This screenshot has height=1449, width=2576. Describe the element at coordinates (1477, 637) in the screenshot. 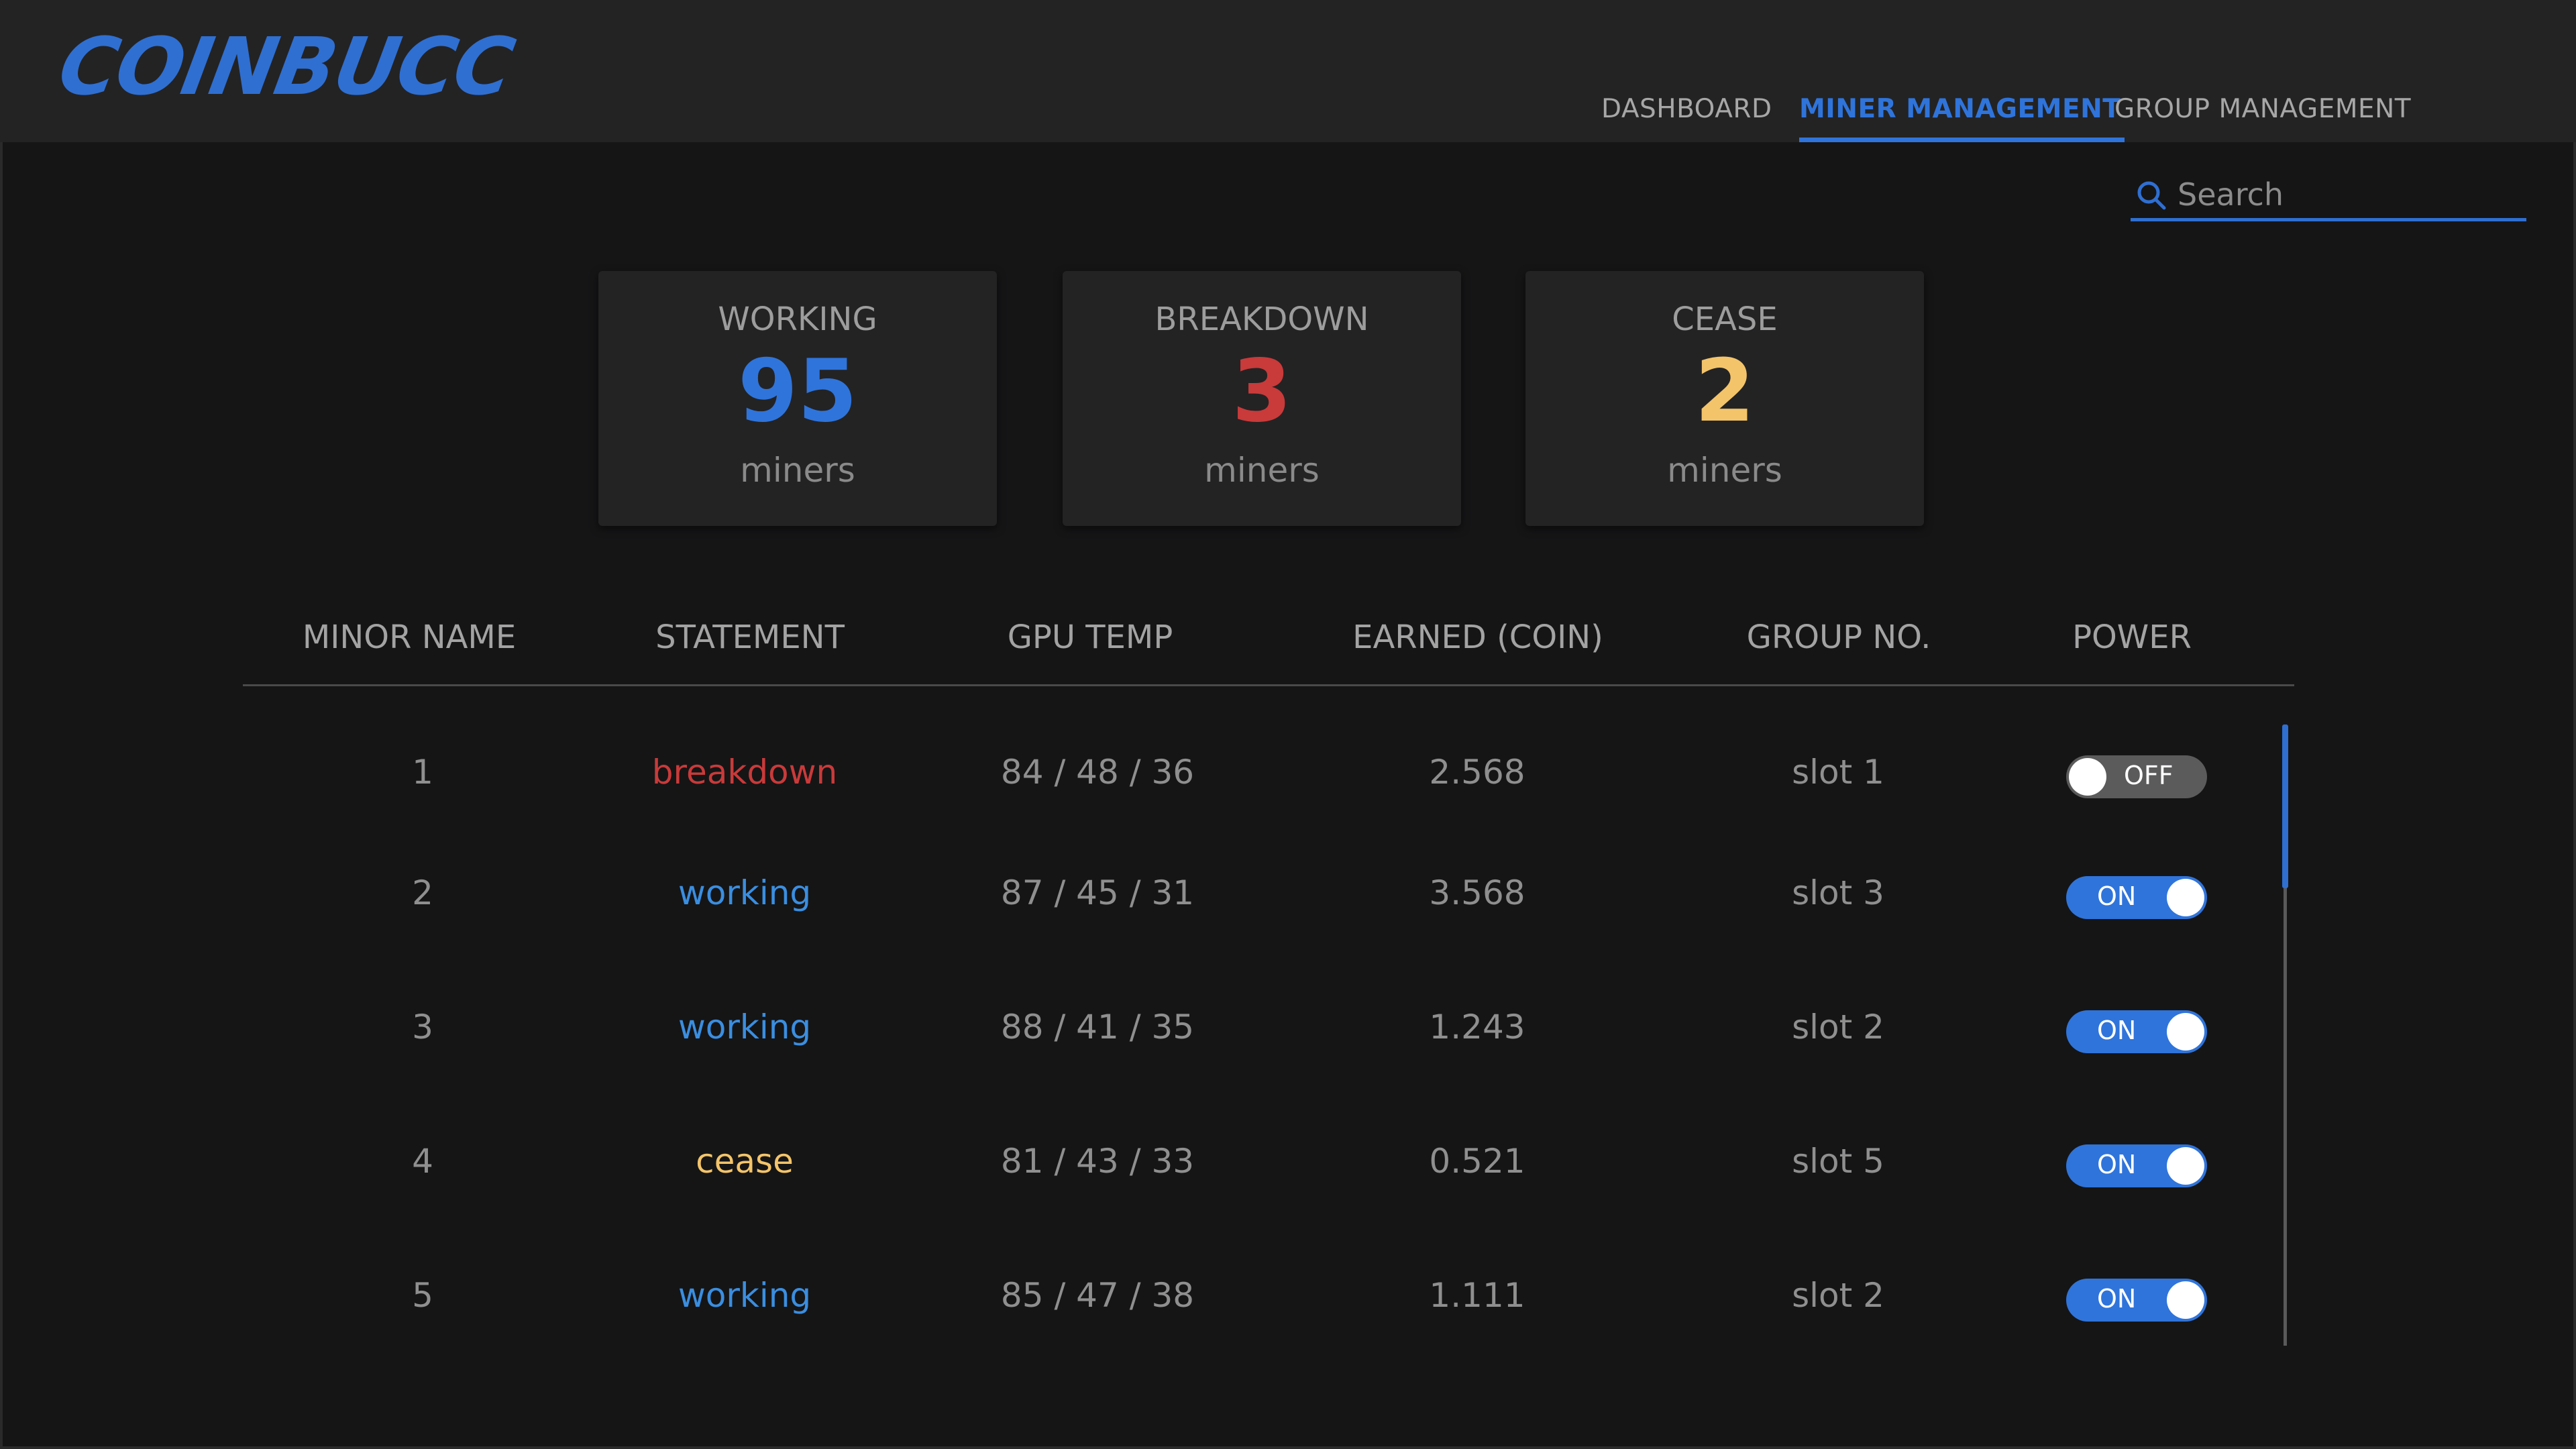

I see `column-header-earned: EARNED (COIN)` at that location.